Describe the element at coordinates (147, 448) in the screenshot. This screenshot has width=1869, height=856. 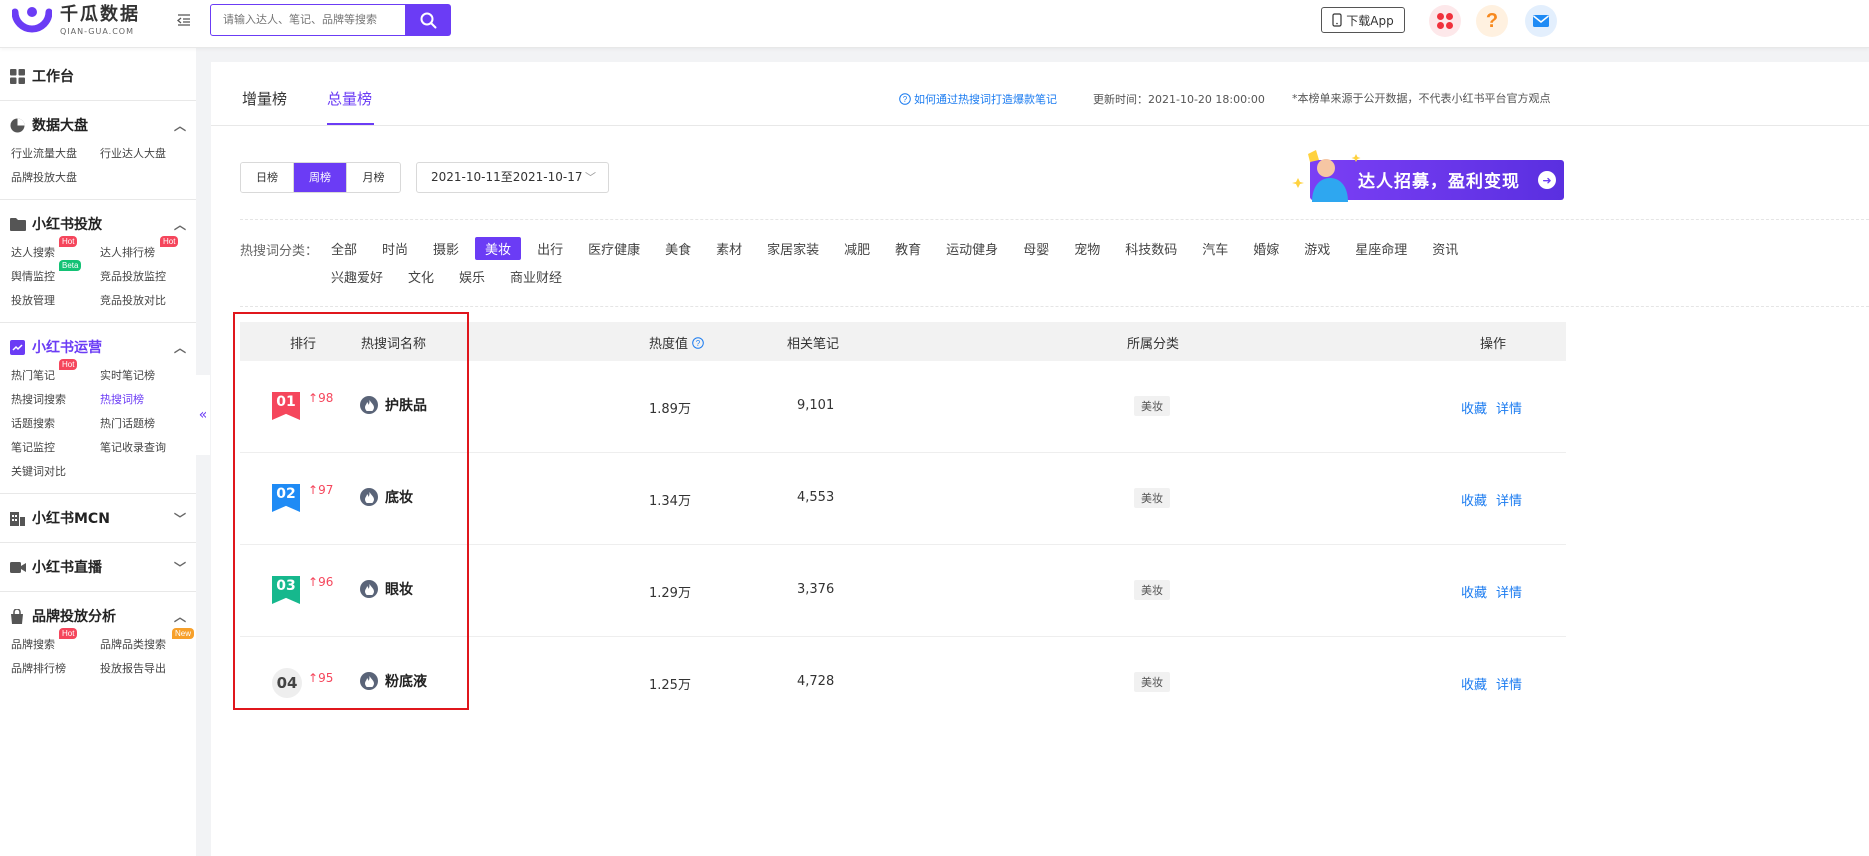
I see `sidebar-item-note-index: 笔记收录查询` at that location.